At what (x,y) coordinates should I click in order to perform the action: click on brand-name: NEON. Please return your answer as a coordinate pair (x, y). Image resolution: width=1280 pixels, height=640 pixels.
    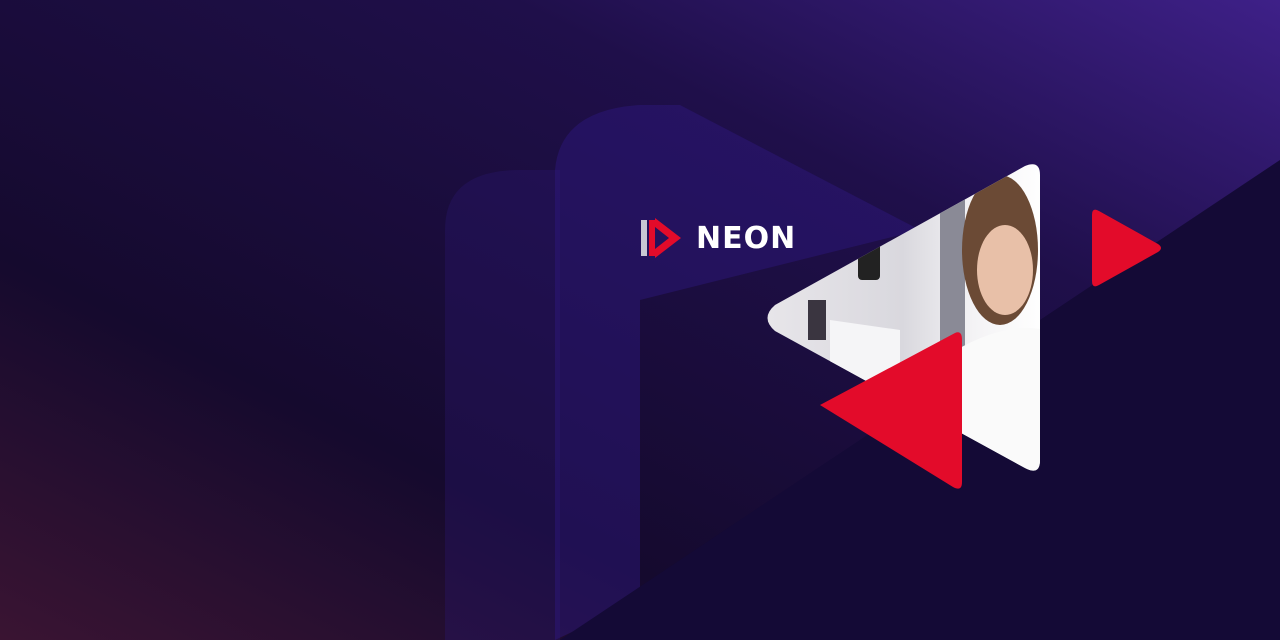
    Looking at the image, I should click on (746, 238).